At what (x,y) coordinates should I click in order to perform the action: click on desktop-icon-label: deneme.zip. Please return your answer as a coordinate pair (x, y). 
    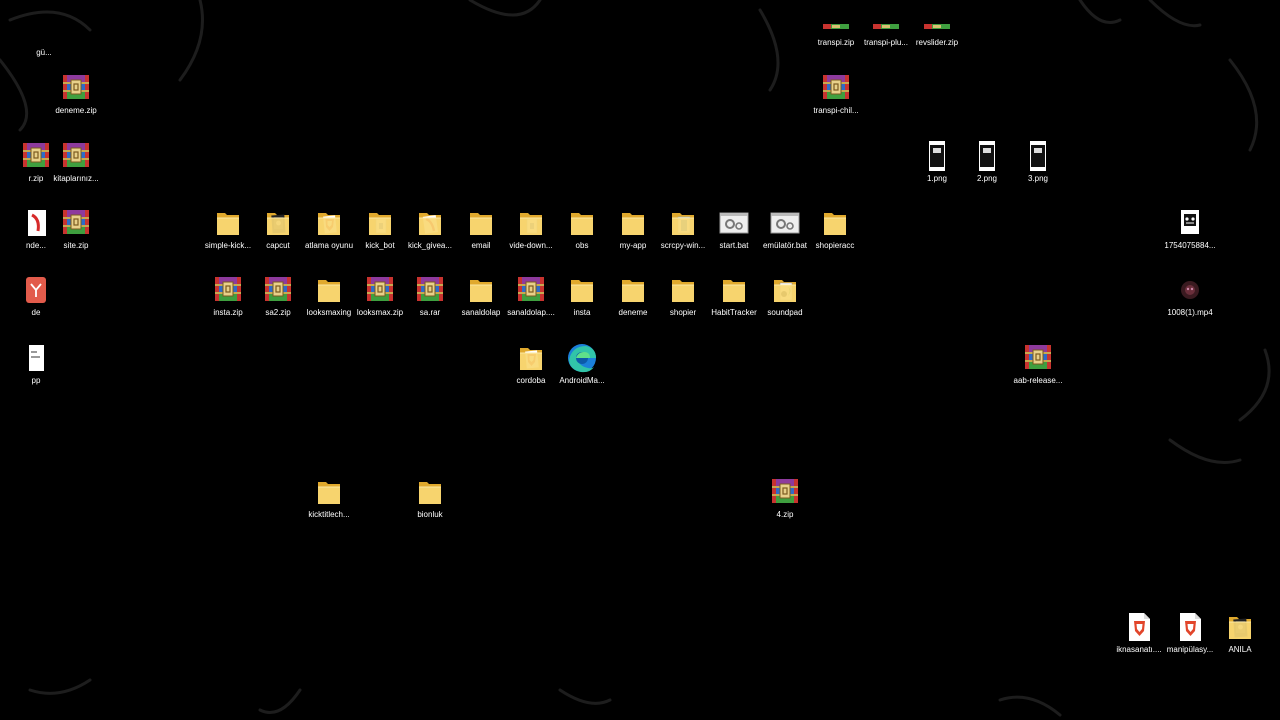
    Looking at the image, I should click on (76, 110).